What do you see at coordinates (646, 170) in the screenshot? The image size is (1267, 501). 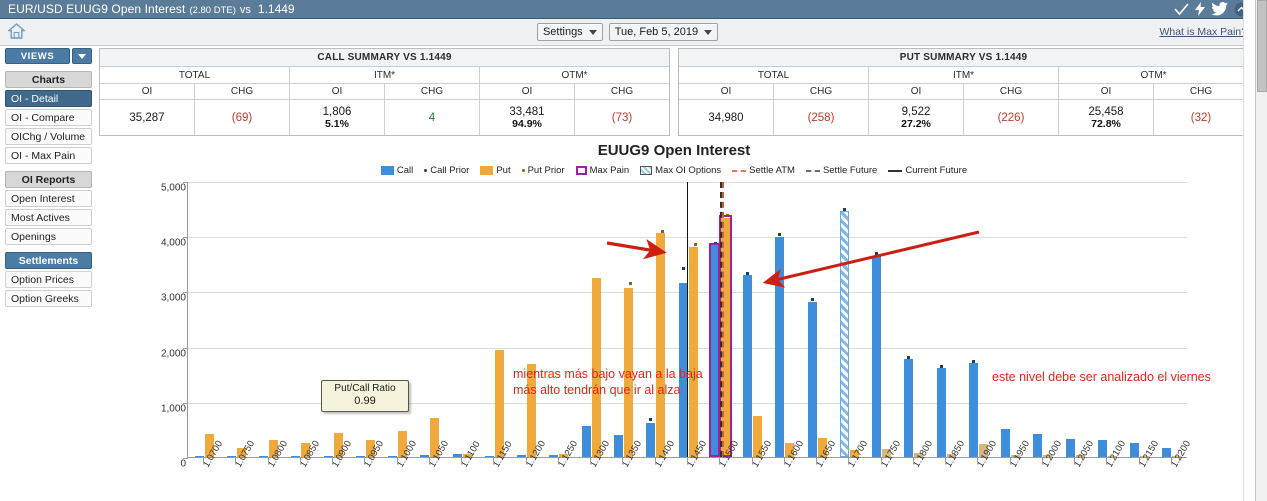 I see `legend-swatch-hatched-square-icon` at bounding box center [646, 170].